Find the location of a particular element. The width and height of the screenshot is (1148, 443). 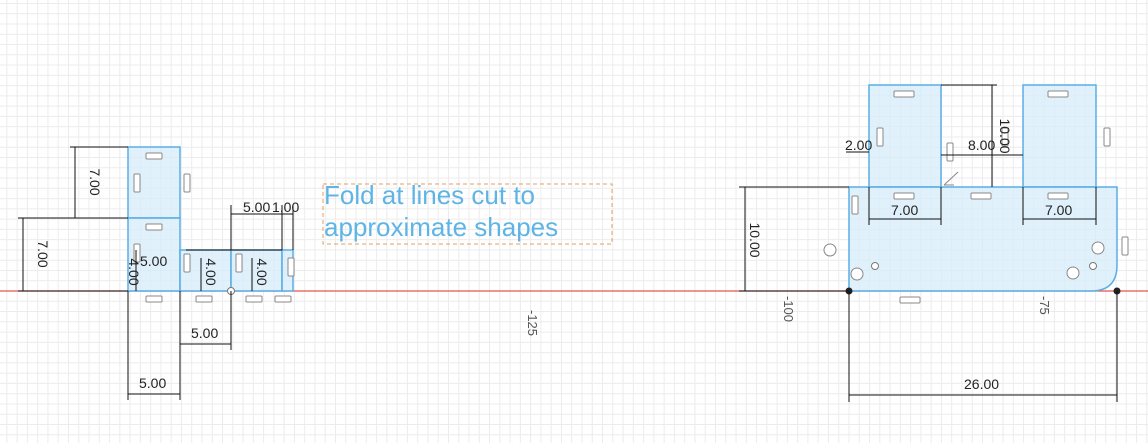

axis-label-75: -75 is located at coordinates (1044, 305).